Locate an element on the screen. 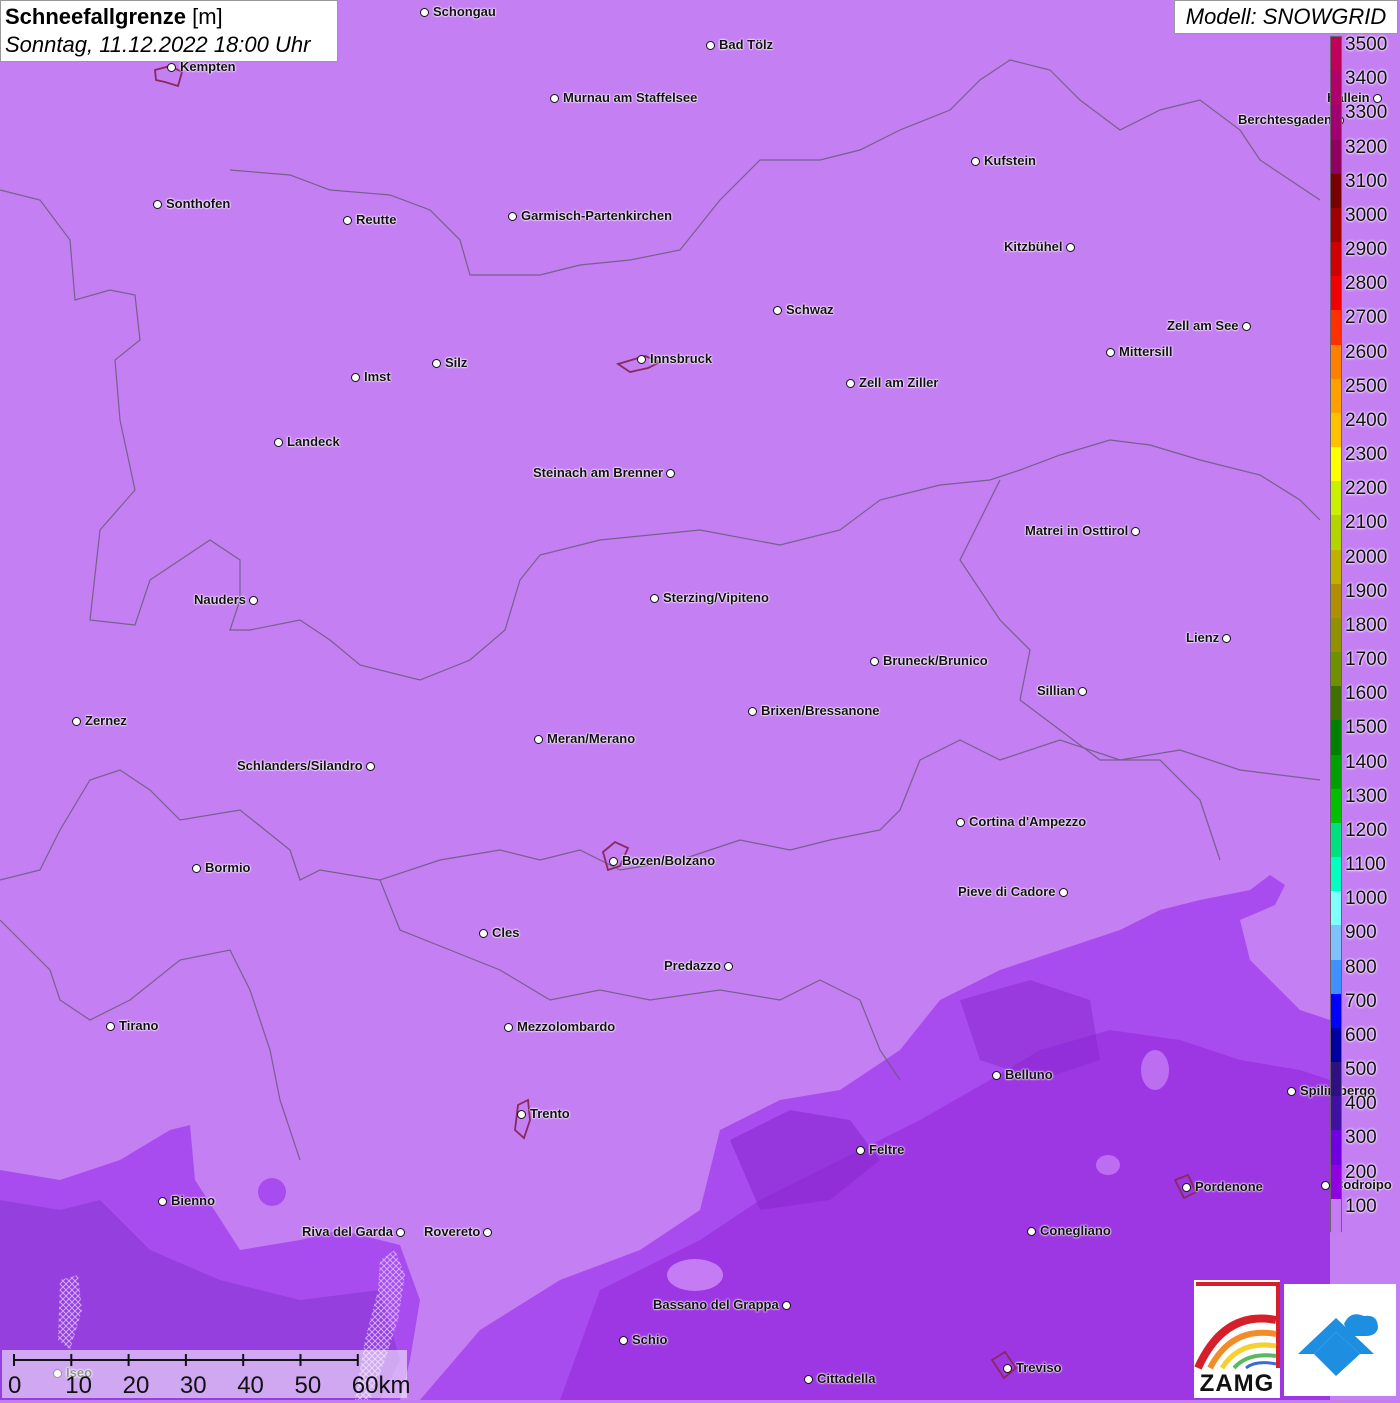 The image size is (1400, 1403). city-label: Steinach am Brenner is located at coordinates (598, 472).